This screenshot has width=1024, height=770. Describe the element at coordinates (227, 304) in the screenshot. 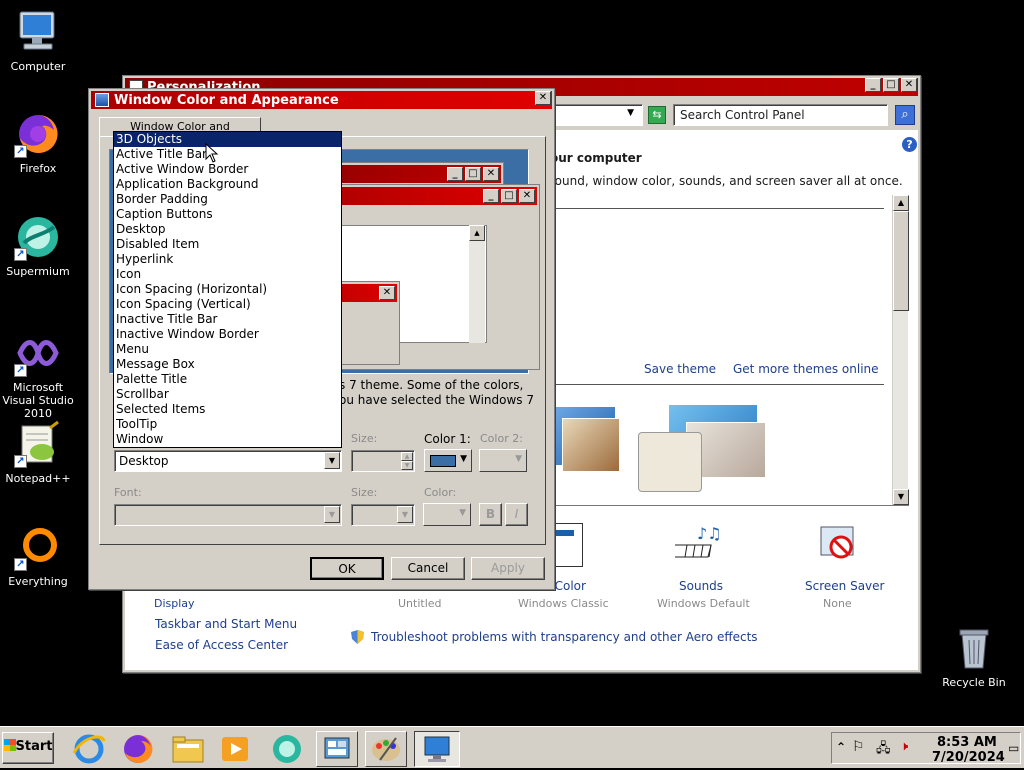

I see `dropdown-item: Icon Spacing (Vertical)` at that location.